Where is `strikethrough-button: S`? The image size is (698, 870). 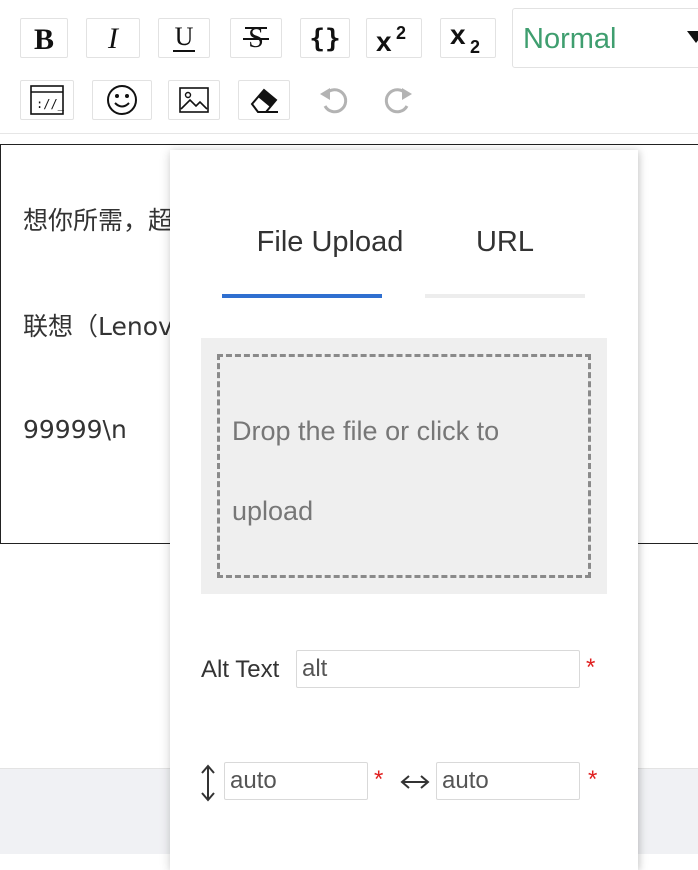 strikethrough-button: S is located at coordinates (256, 38).